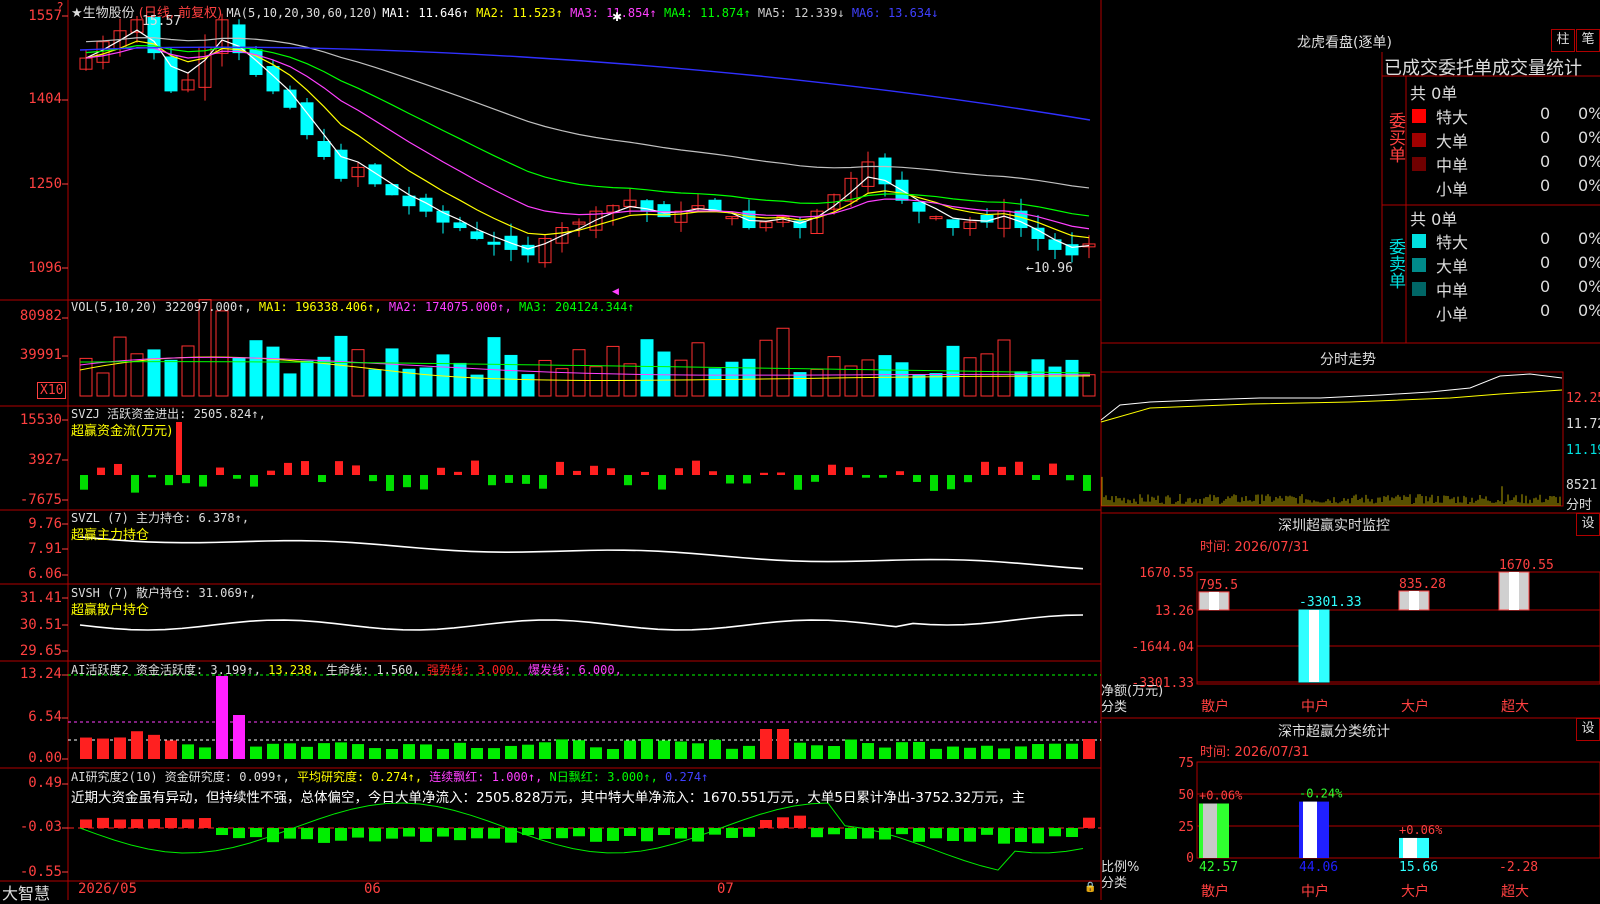 The image size is (1600, 904). Describe the element at coordinates (45, 574) in the screenshot. I see `y-tick-svzl-2: 6.06` at that location.